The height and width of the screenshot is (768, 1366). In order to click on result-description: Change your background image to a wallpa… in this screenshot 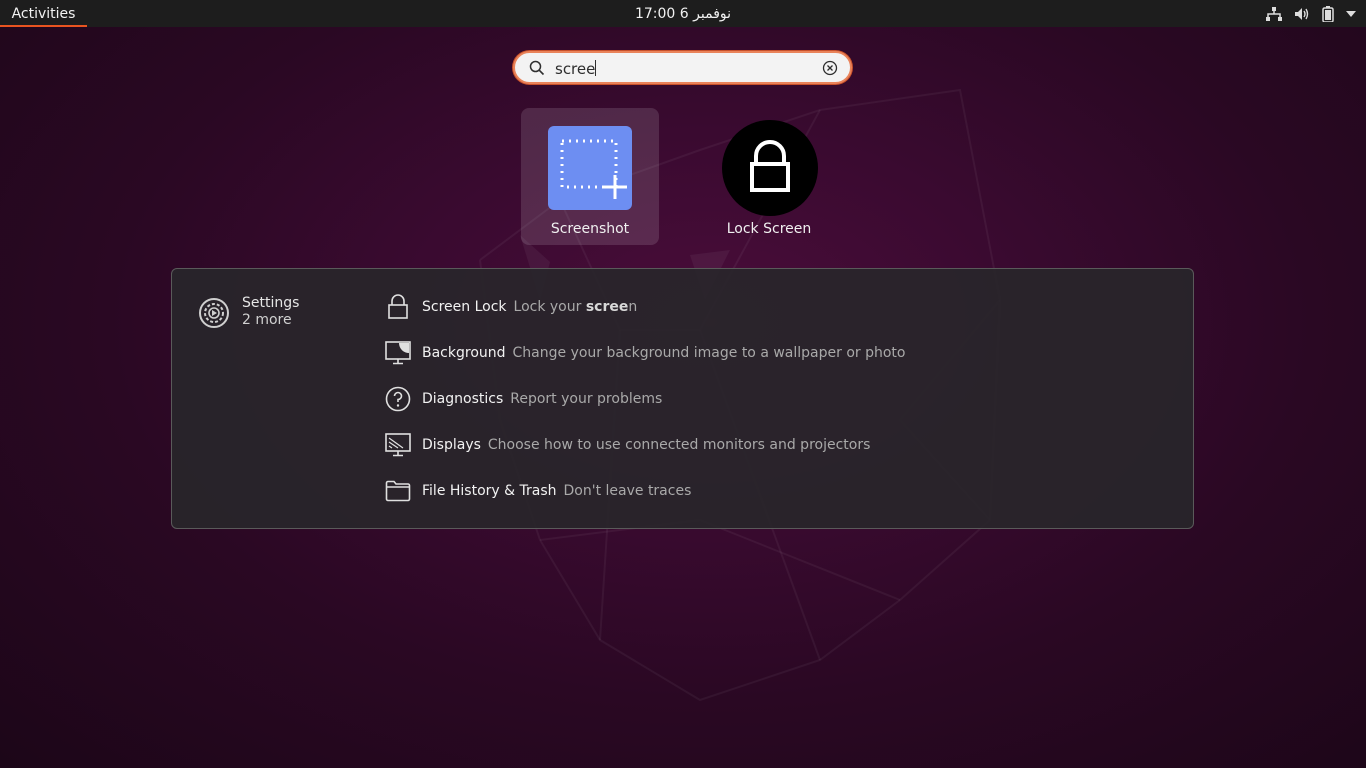, I will do `click(709, 353)`.